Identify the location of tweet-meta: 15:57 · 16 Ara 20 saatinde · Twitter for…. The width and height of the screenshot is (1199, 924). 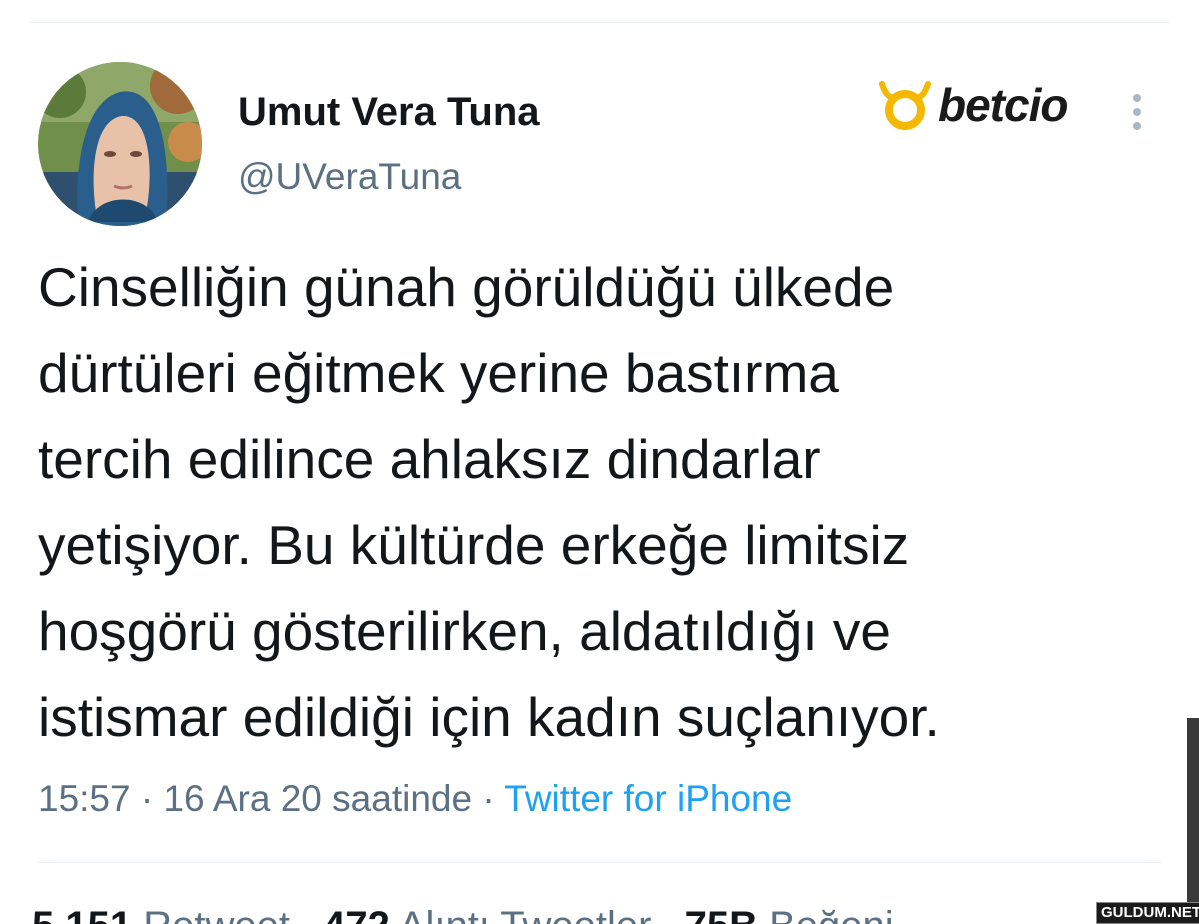
(415, 799).